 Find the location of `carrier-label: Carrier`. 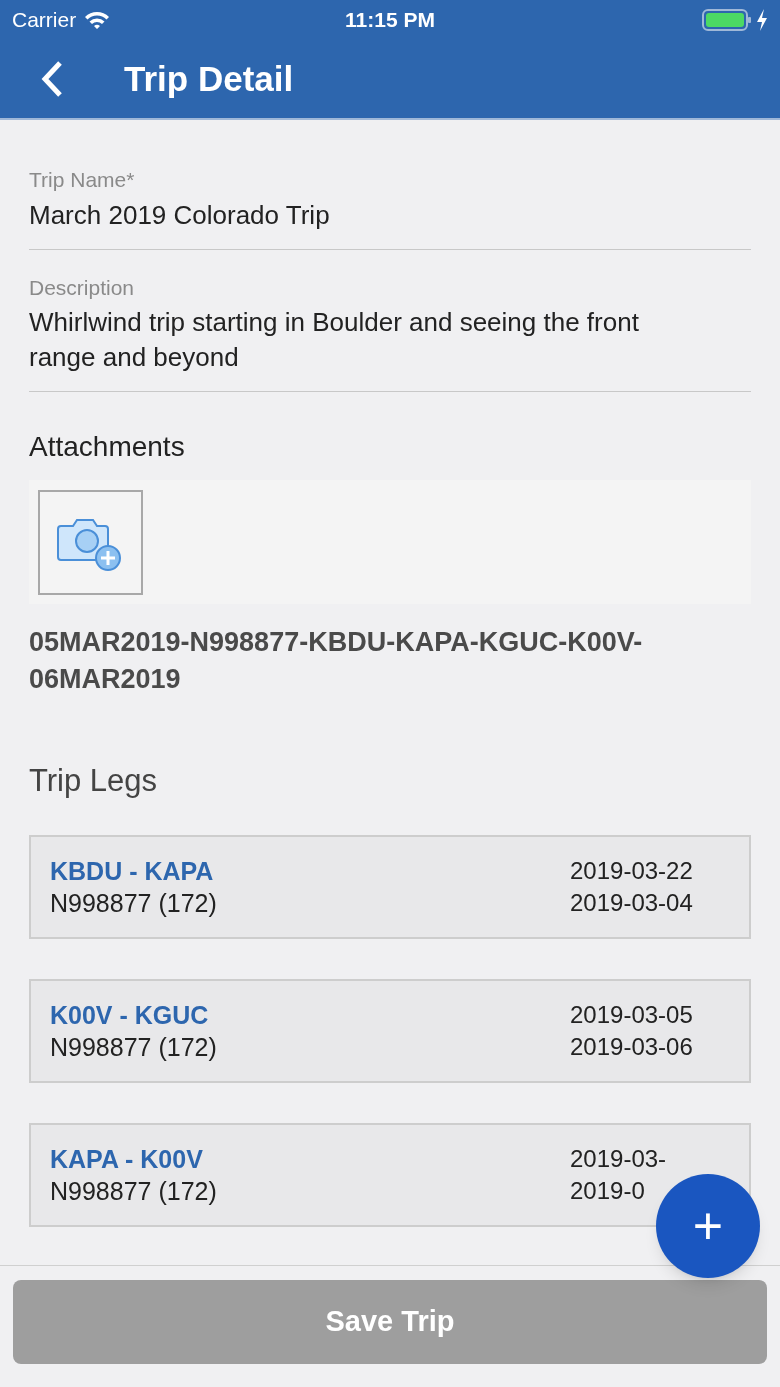

carrier-label: Carrier is located at coordinates (44, 20).